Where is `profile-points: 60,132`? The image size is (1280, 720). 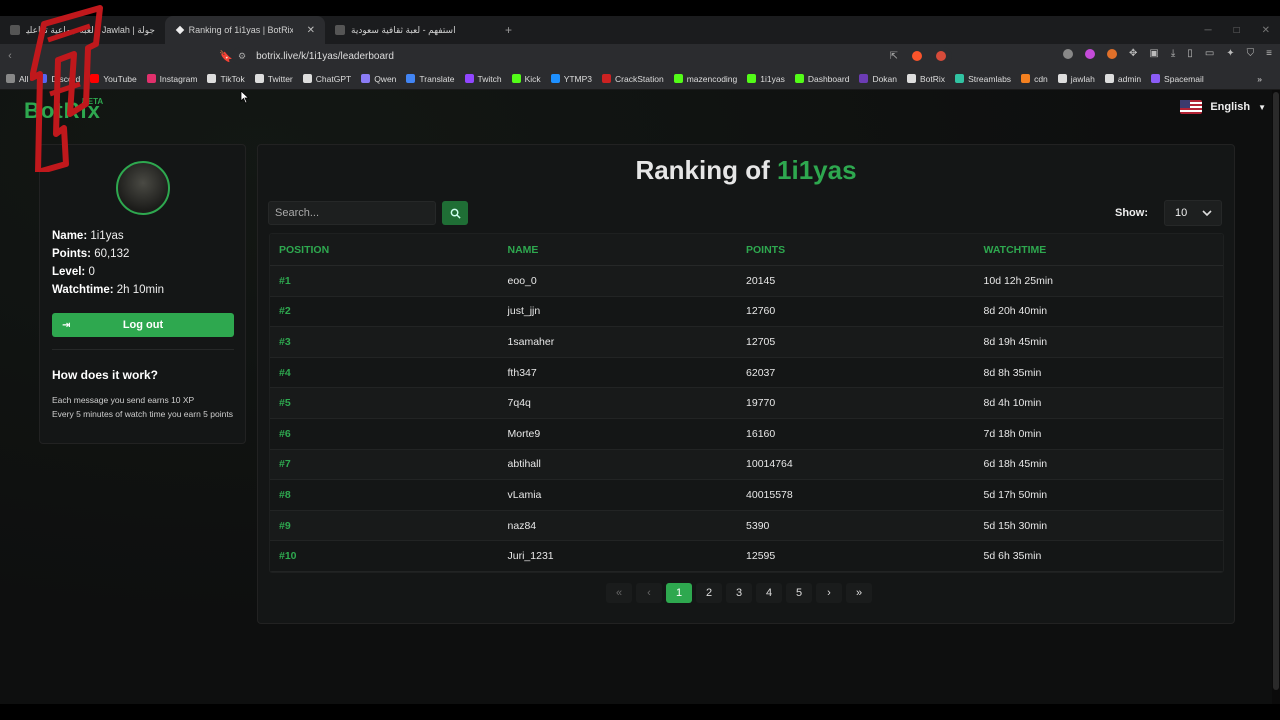
profile-points: 60,132 is located at coordinates (112, 254).